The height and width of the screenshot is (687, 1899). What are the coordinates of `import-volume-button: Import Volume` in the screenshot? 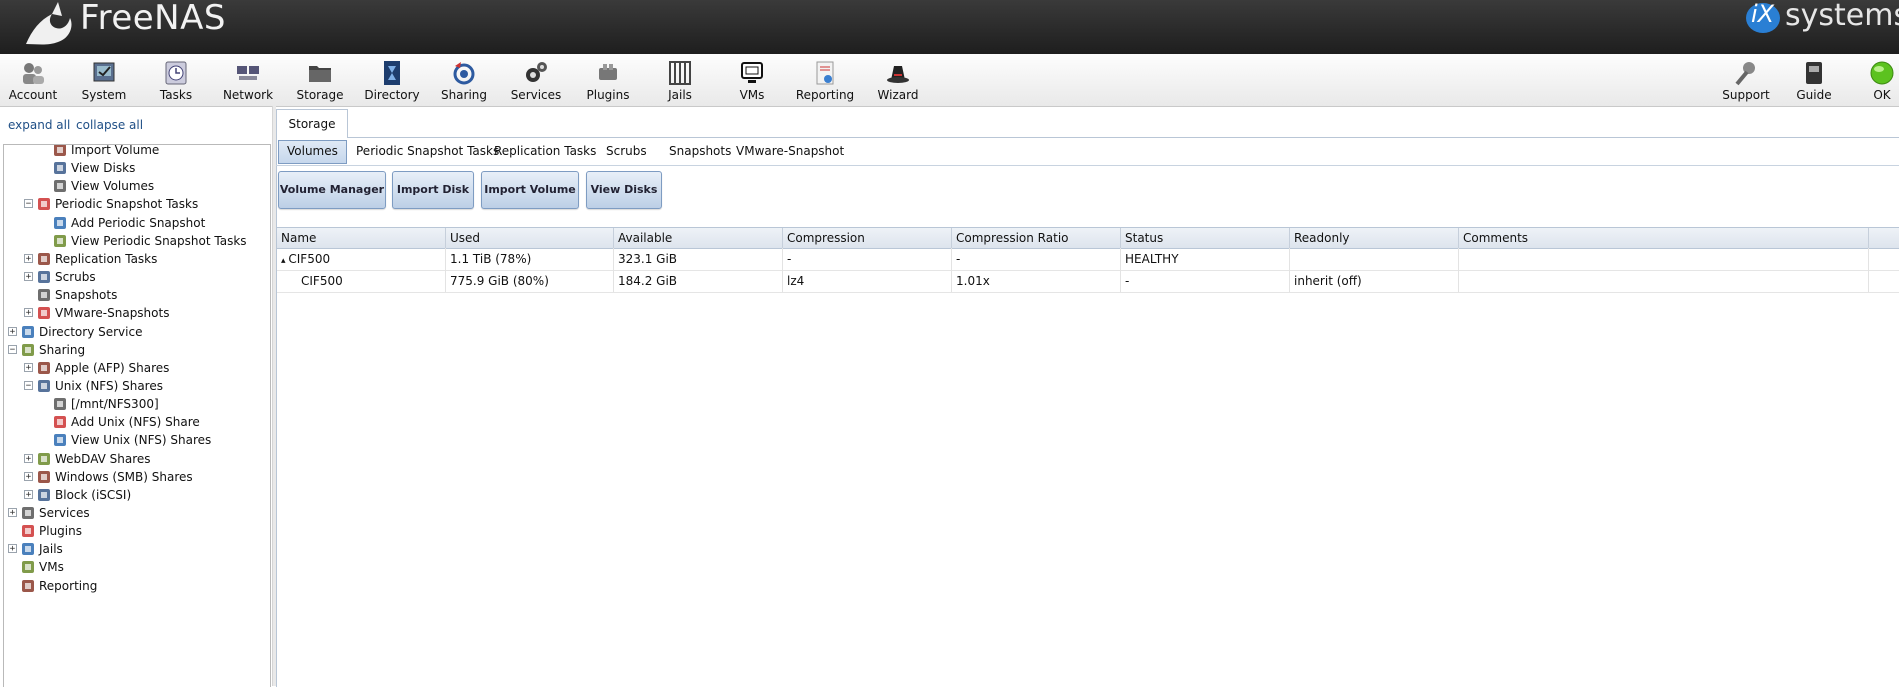 It's located at (530, 190).